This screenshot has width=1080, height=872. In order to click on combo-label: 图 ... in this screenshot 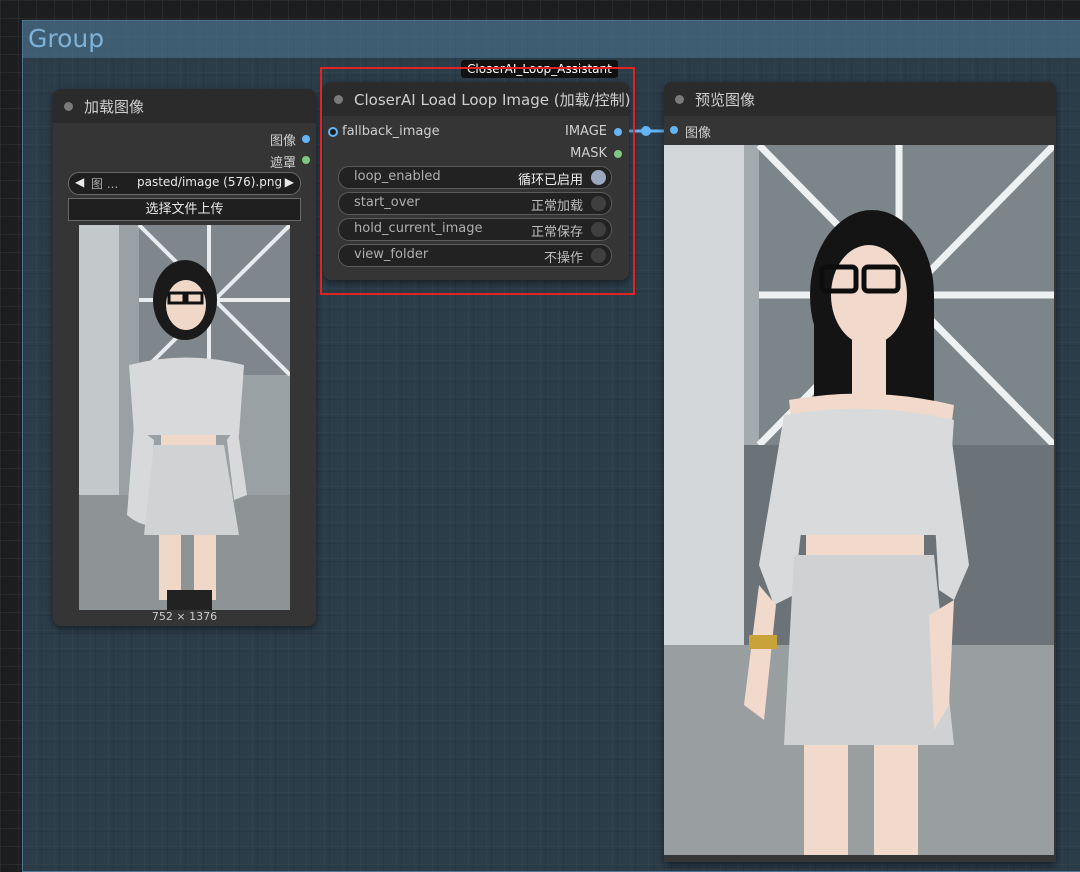, I will do `click(105, 184)`.